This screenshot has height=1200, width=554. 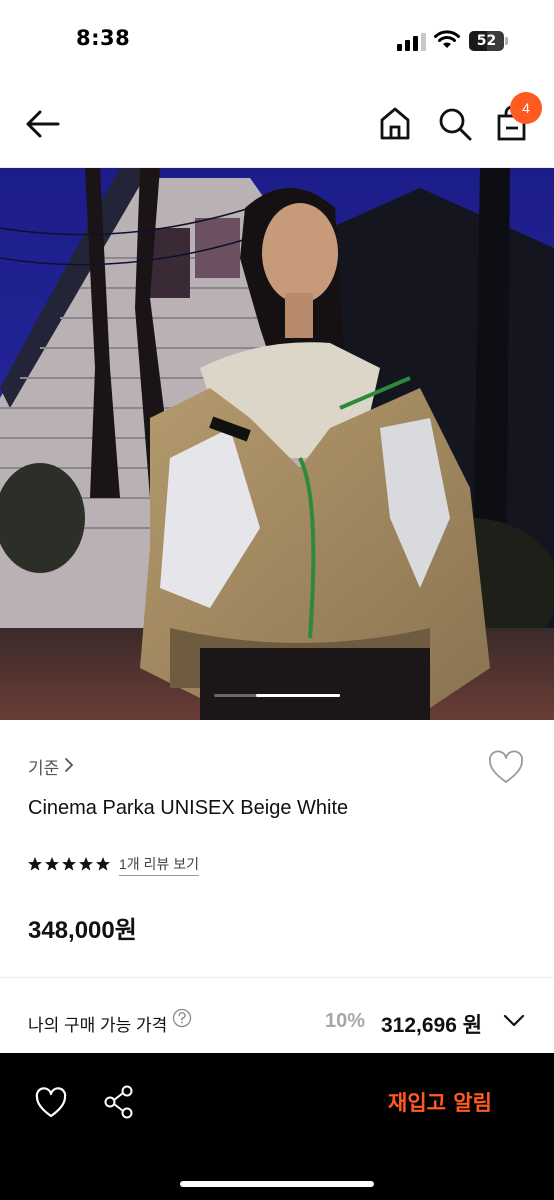 I want to click on battery-body: 52, so click(x=486, y=41).